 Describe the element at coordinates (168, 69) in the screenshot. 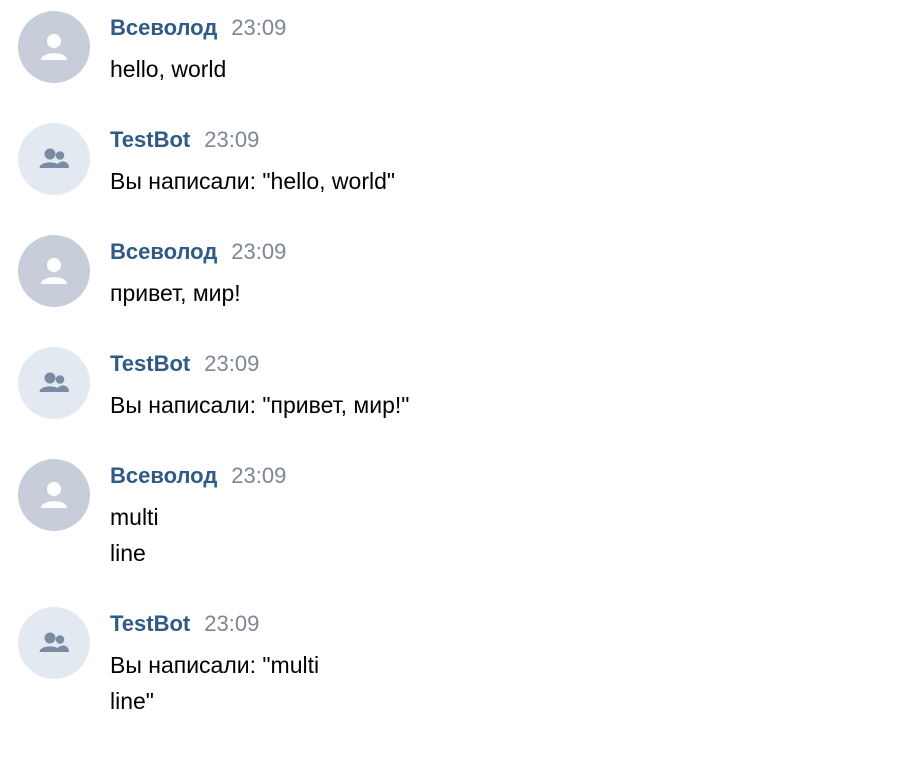

I see `message-text: hello, world` at that location.